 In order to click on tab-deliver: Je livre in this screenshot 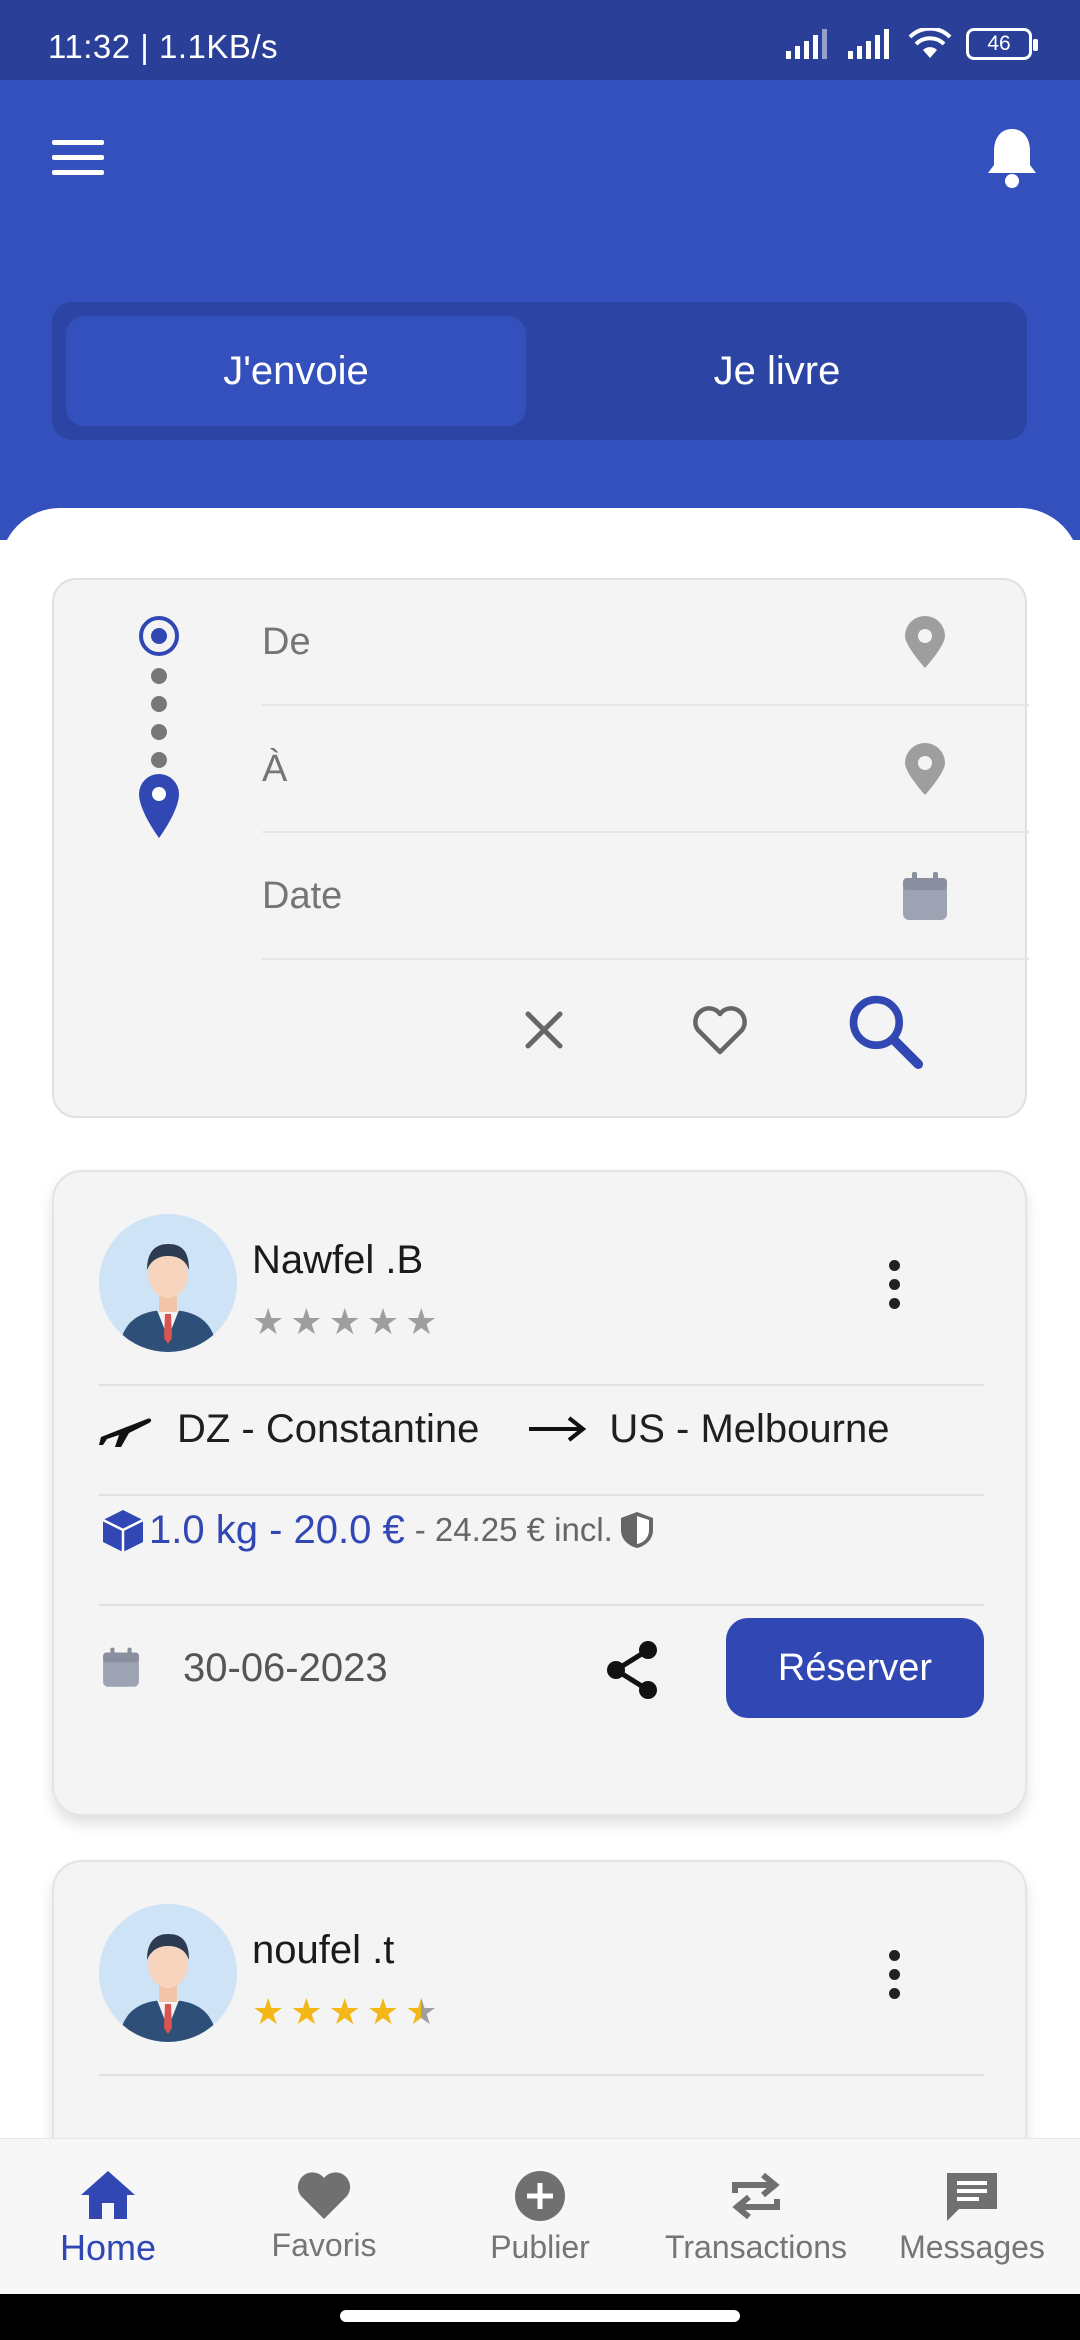, I will do `click(777, 371)`.